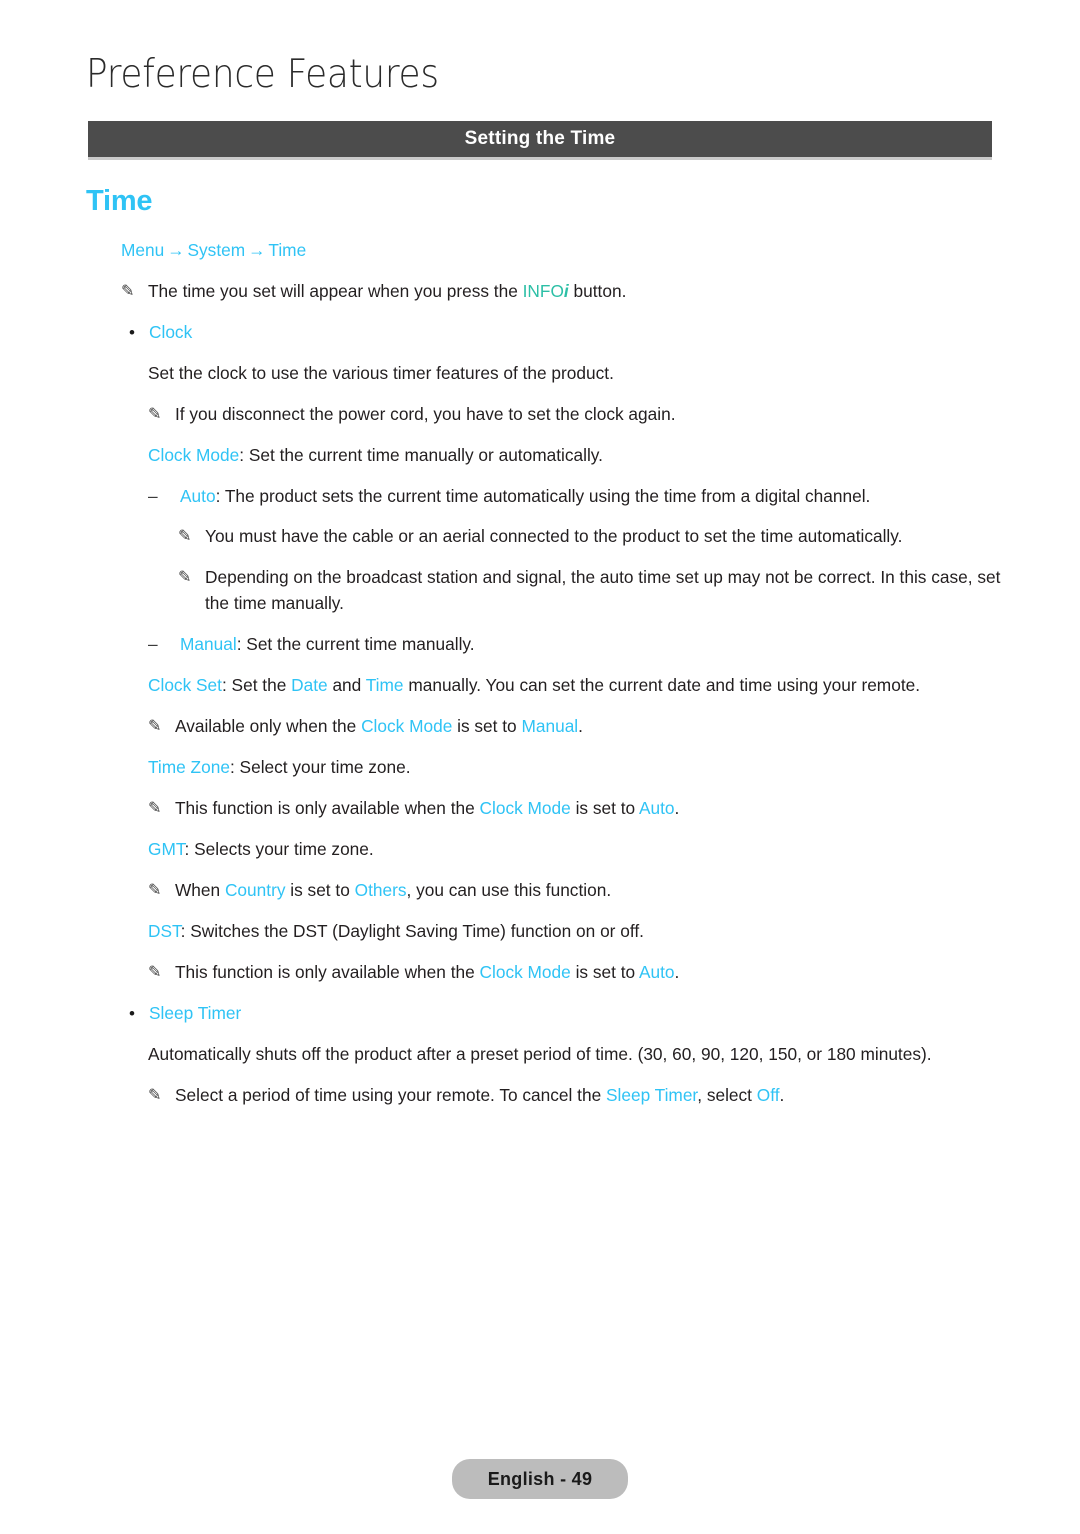  Describe the element at coordinates (200, 889) in the screenshot. I see `note-text-a: When` at that location.